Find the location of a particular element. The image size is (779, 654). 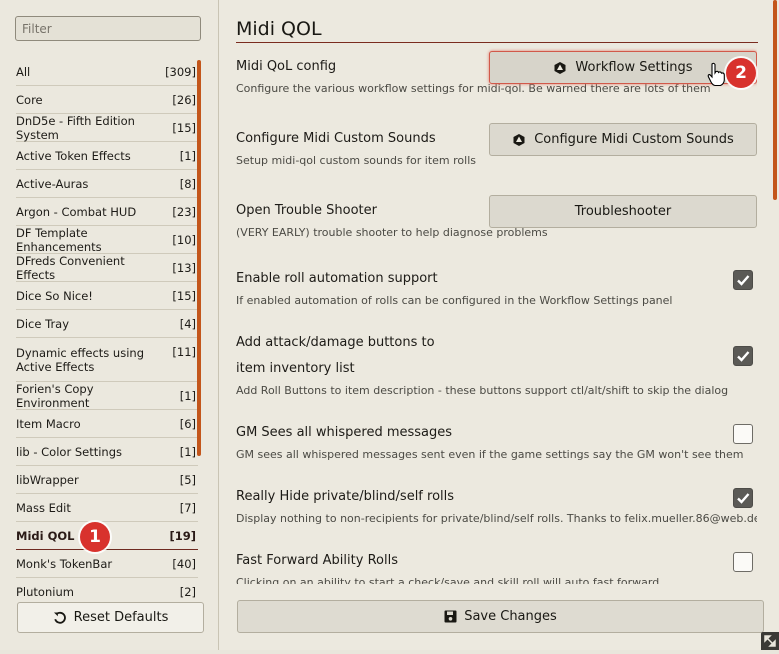

module-count: [19] is located at coordinates (182, 535).